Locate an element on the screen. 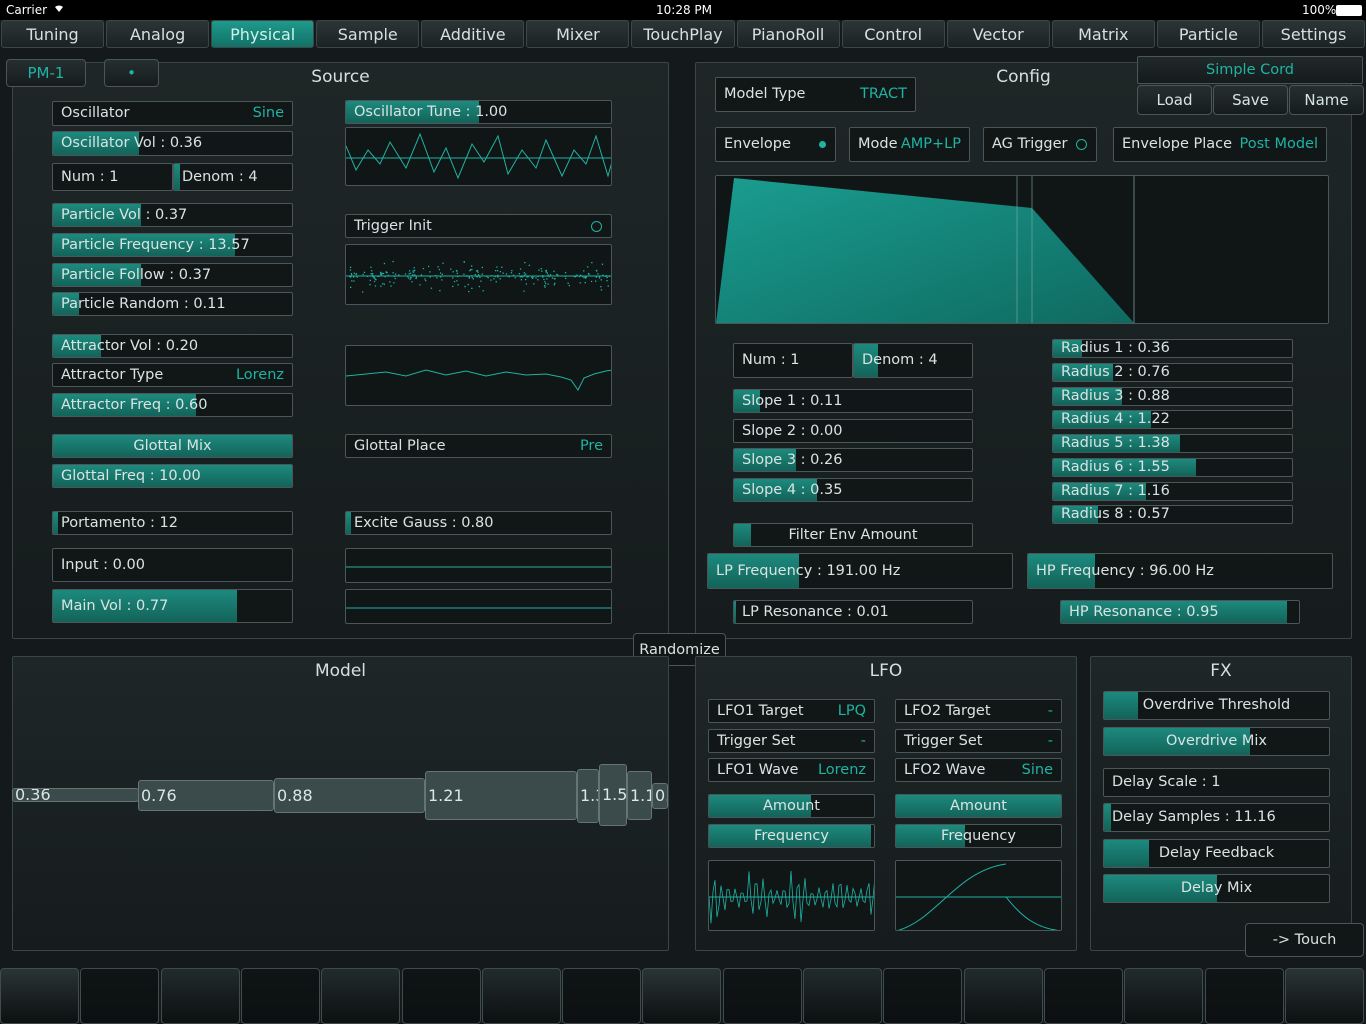  radius-4-slider: Radius 4 : 1.22 is located at coordinates (1172, 419).